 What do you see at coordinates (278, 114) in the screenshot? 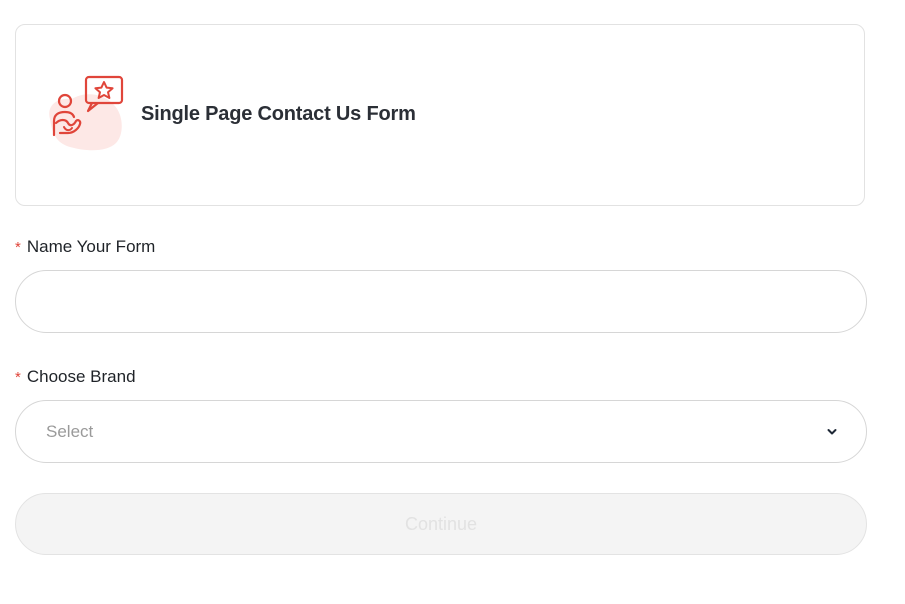
I see `template-title: Single Page Contact Us Form` at bounding box center [278, 114].